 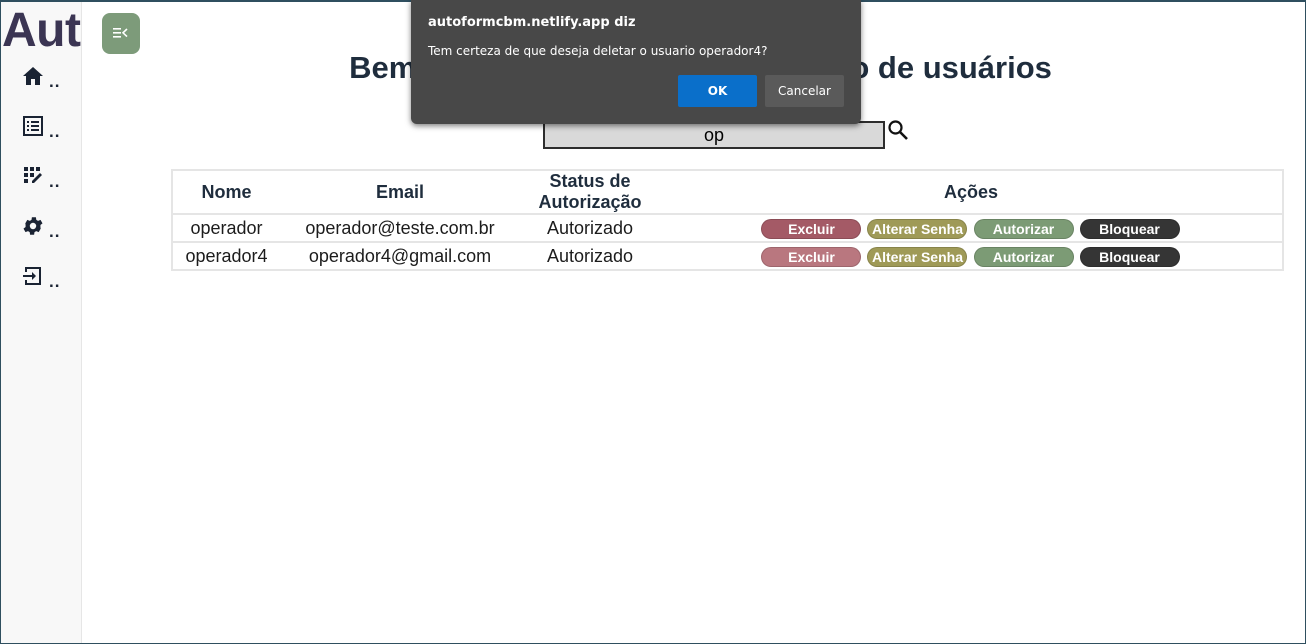 I want to click on edit-grid-icon, so click(x=33, y=175).